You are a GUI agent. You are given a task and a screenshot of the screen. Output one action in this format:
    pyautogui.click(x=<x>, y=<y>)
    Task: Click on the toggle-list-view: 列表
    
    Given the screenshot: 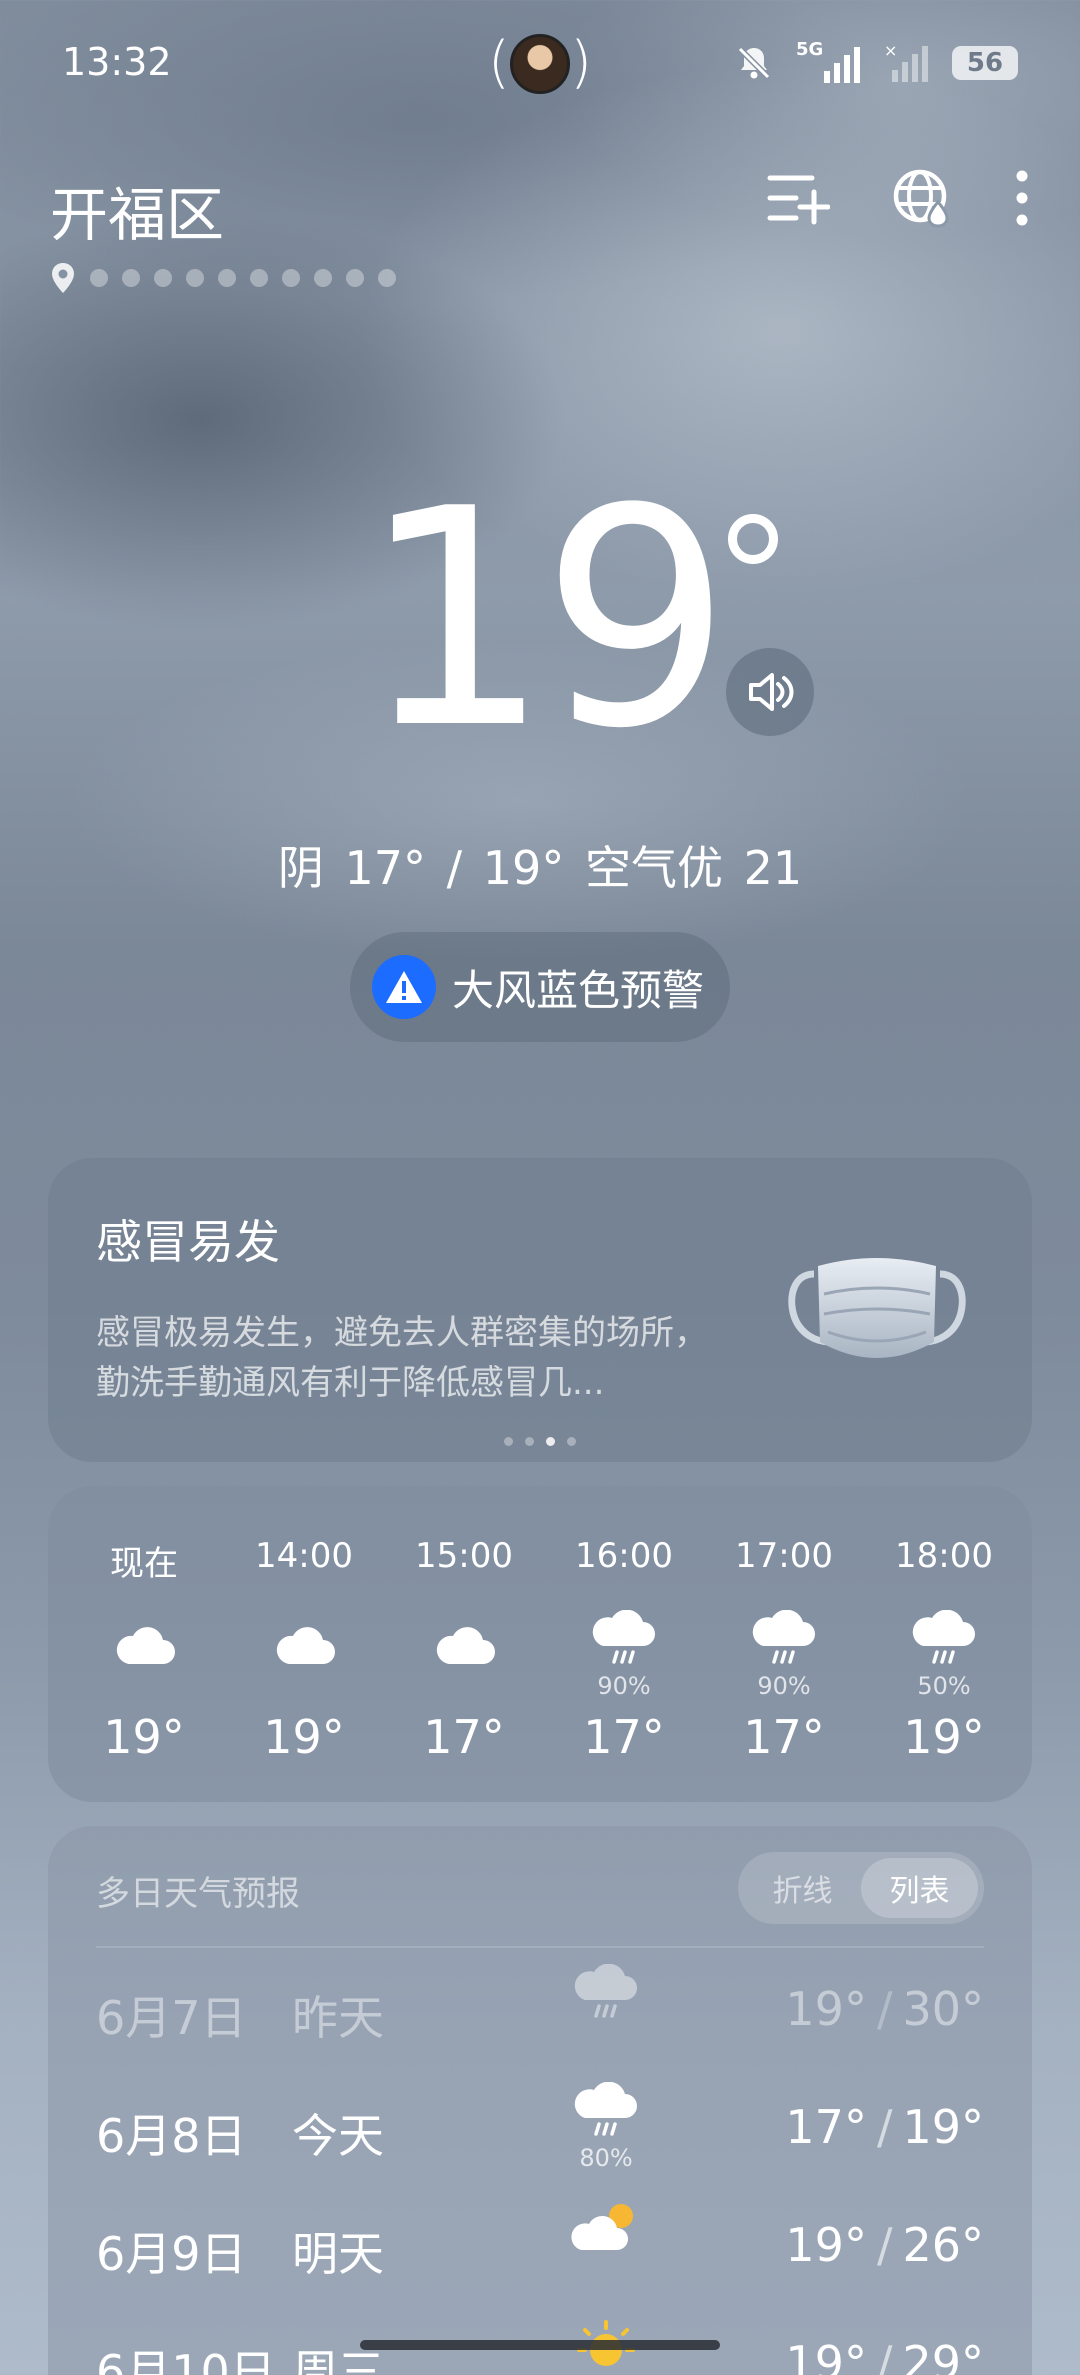 What is the action you would take?
    pyautogui.click(x=919, y=1888)
    